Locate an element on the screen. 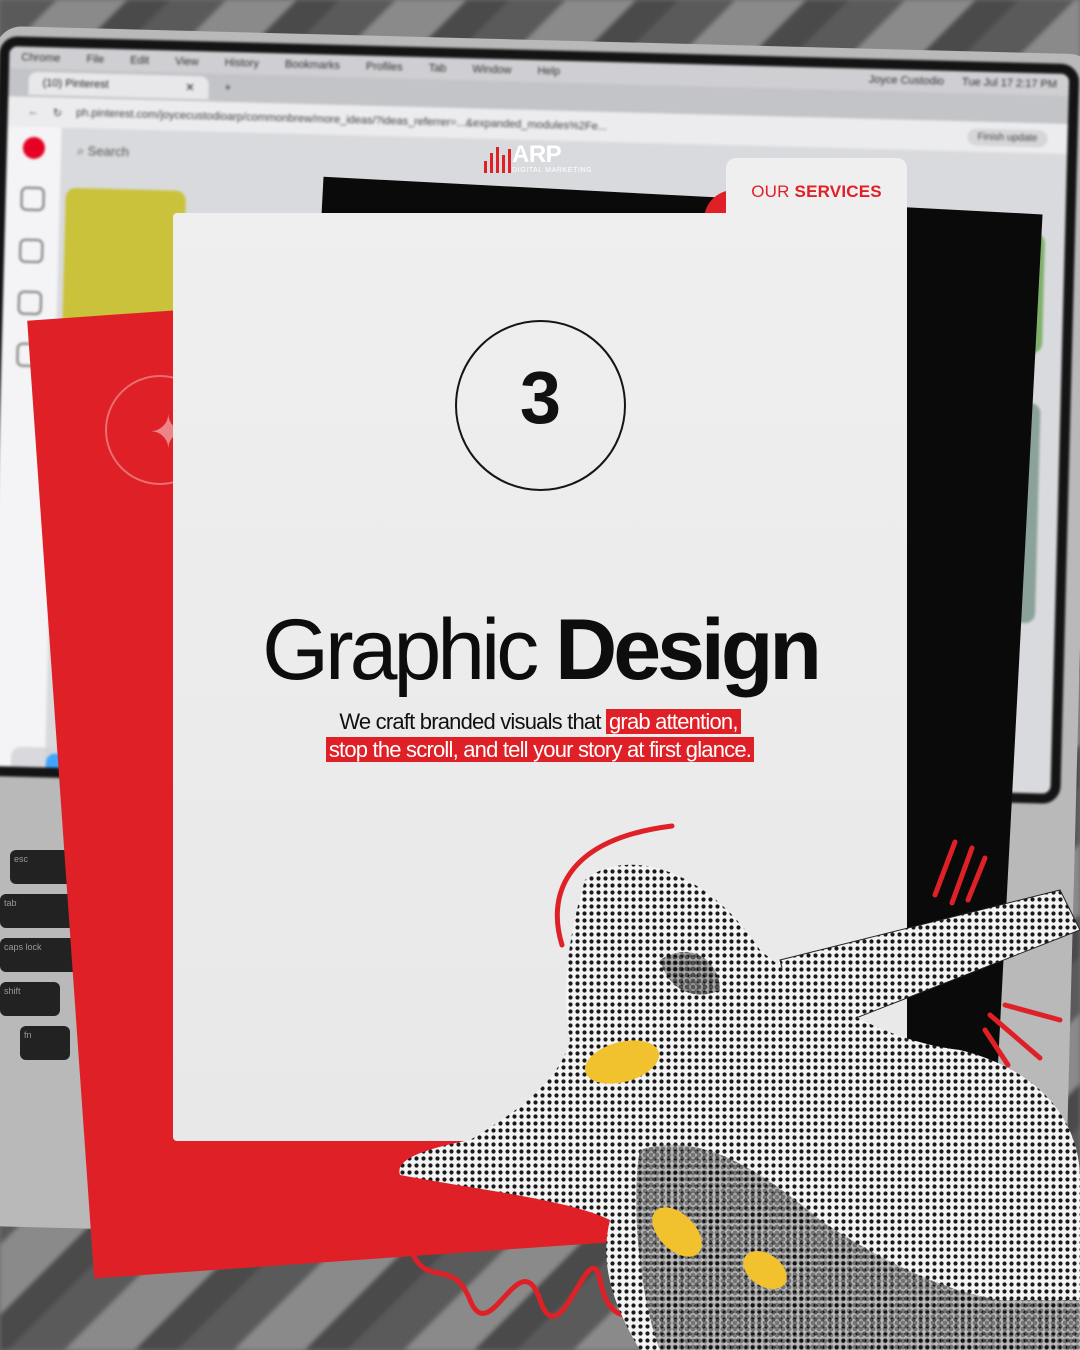 The width and height of the screenshot is (1080, 1350). search-input: ⌕ Search is located at coordinates (103, 151).